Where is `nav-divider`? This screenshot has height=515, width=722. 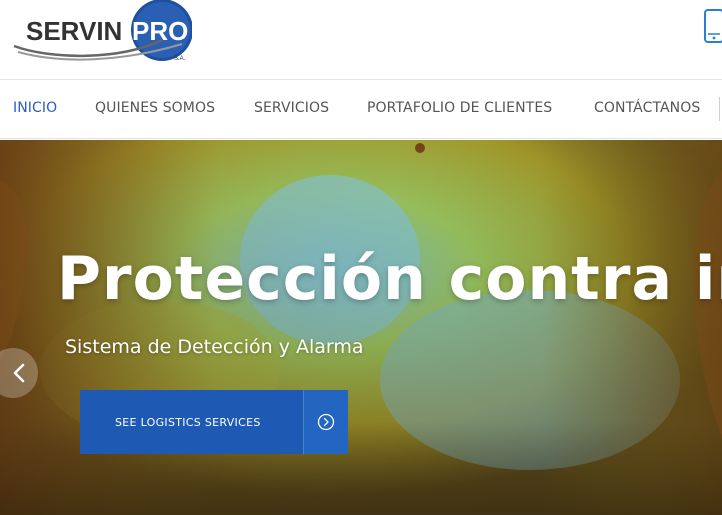 nav-divider is located at coordinates (719, 109).